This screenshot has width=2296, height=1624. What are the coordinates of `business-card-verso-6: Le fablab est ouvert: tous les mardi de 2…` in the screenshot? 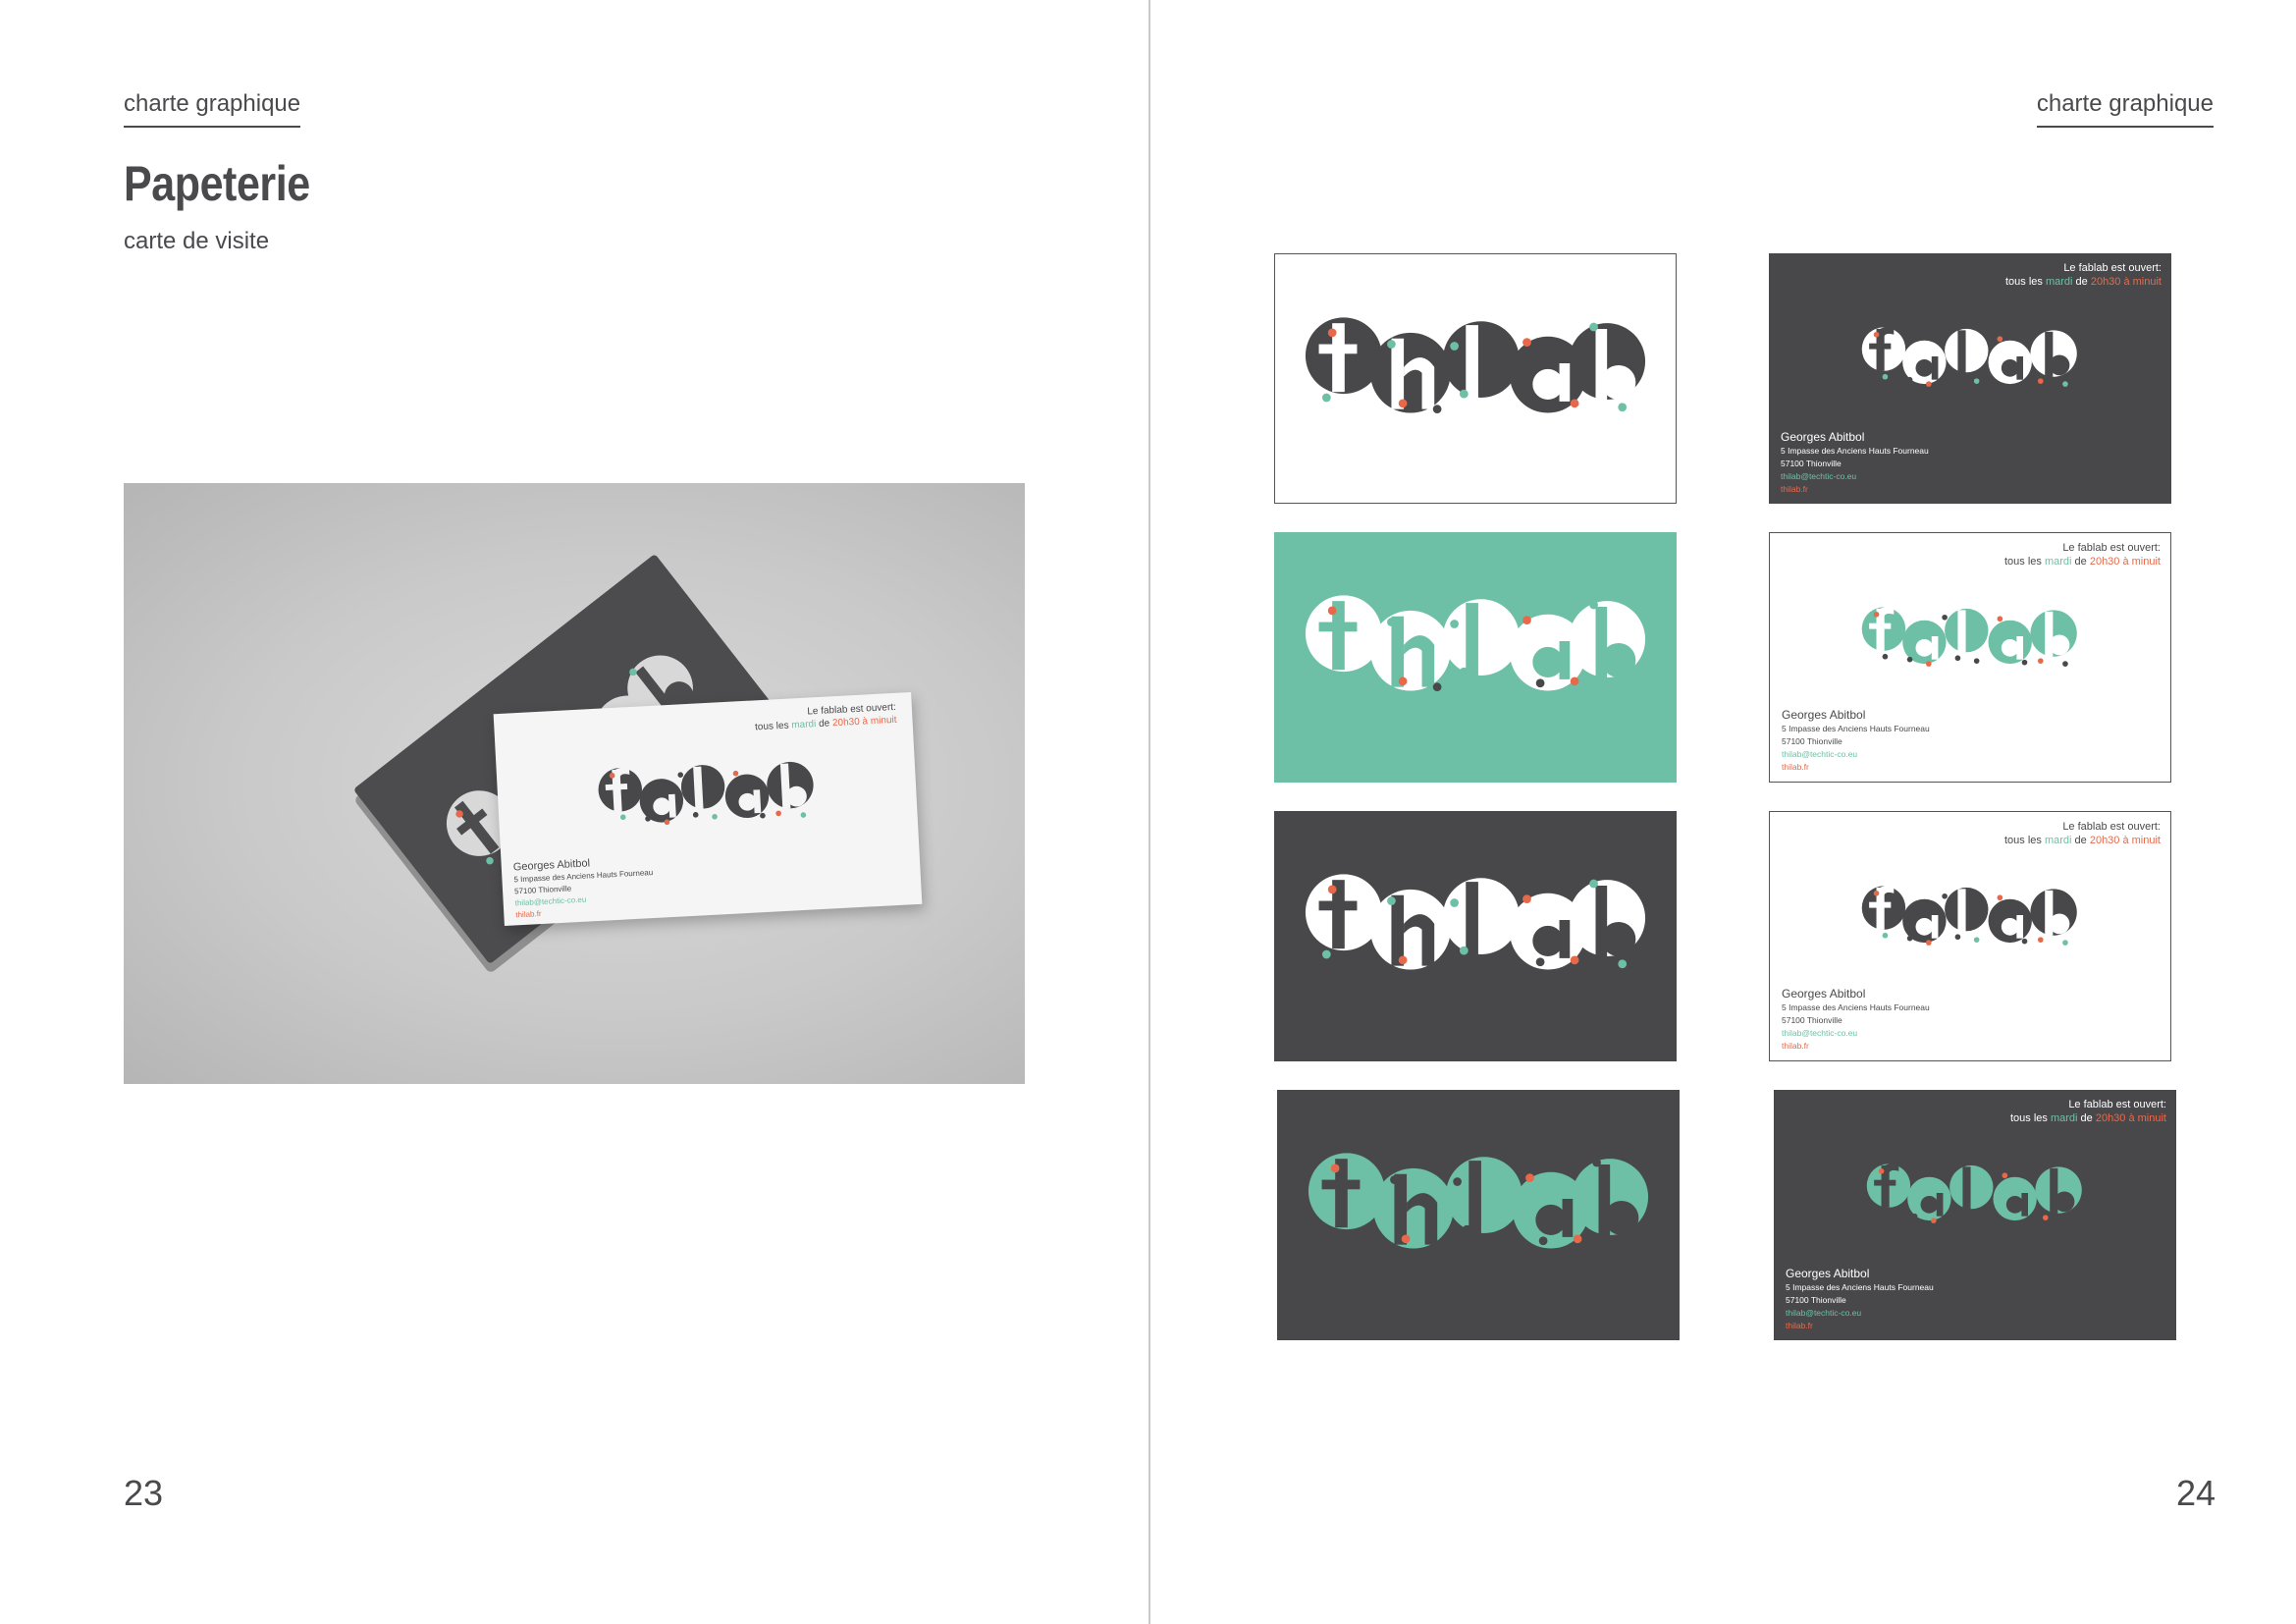 It's located at (1970, 936).